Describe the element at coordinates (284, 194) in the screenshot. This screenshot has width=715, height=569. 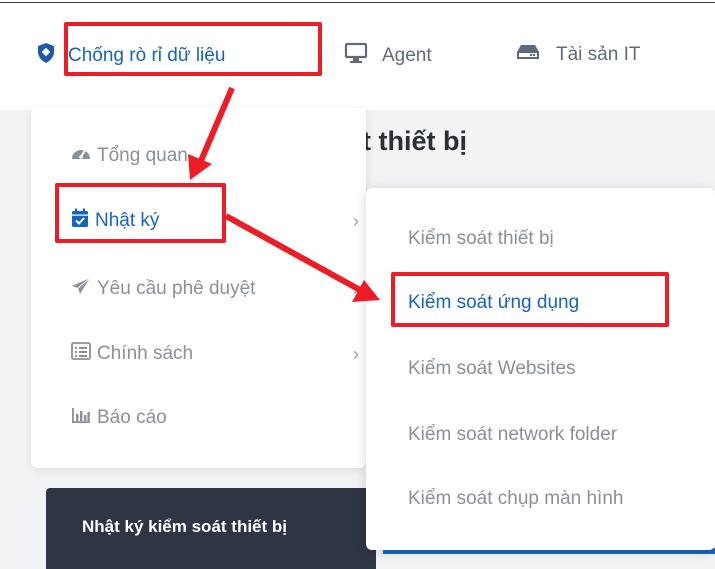
I see `annotation-arrows` at that location.